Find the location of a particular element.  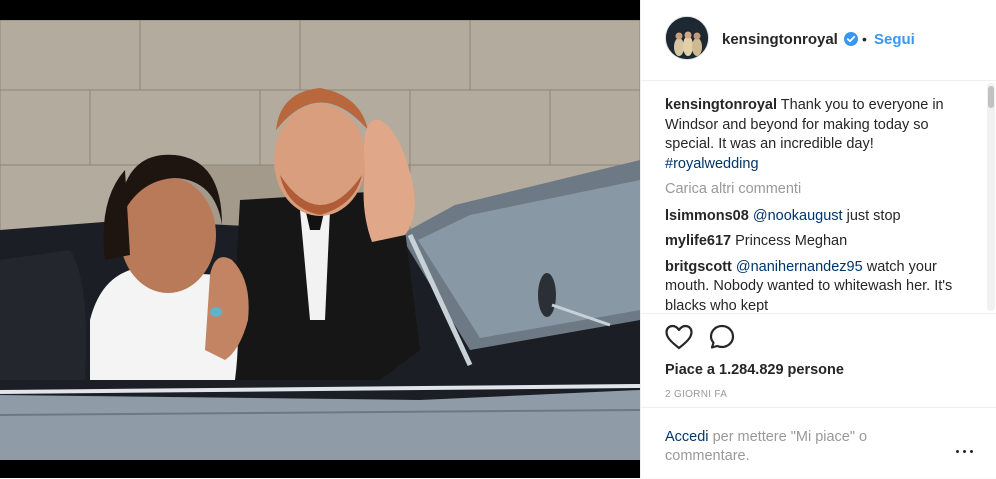

comment-text: just stop is located at coordinates (873, 215).